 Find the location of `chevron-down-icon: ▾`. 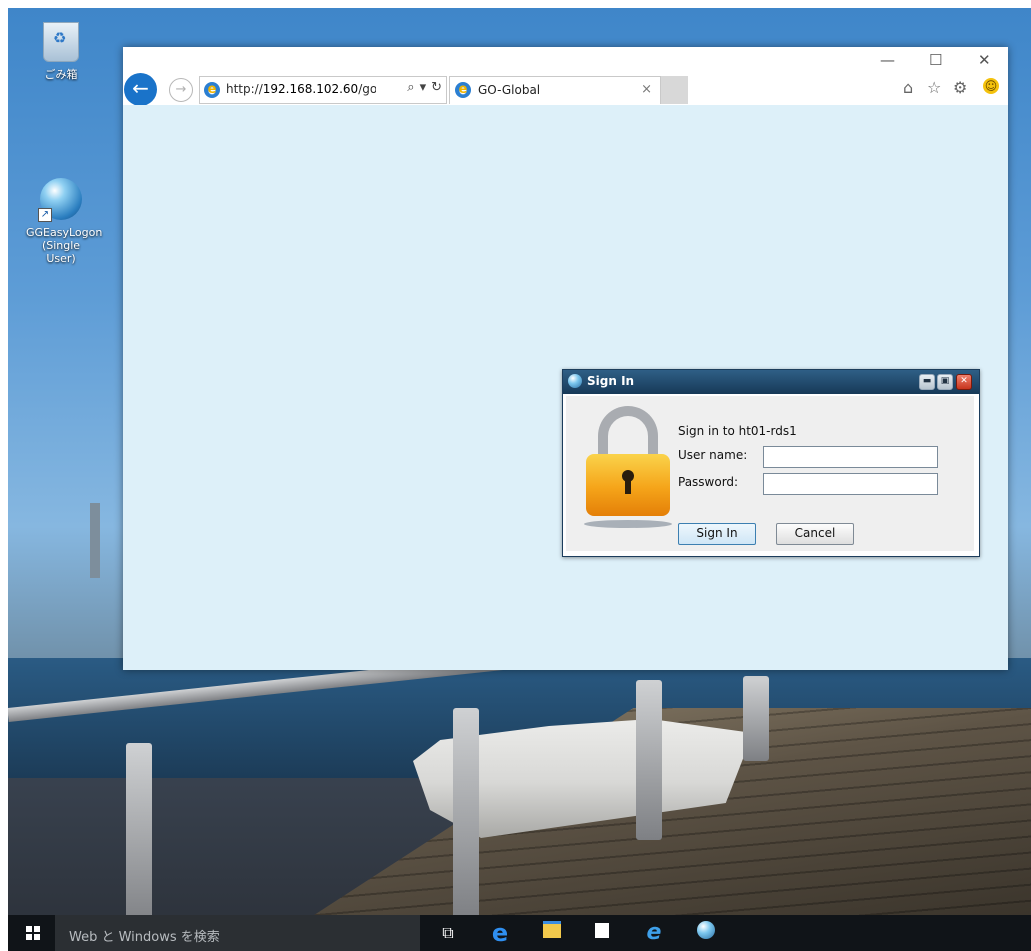

chevron-down-icon: ▾ is located at coordinates (423, 87).